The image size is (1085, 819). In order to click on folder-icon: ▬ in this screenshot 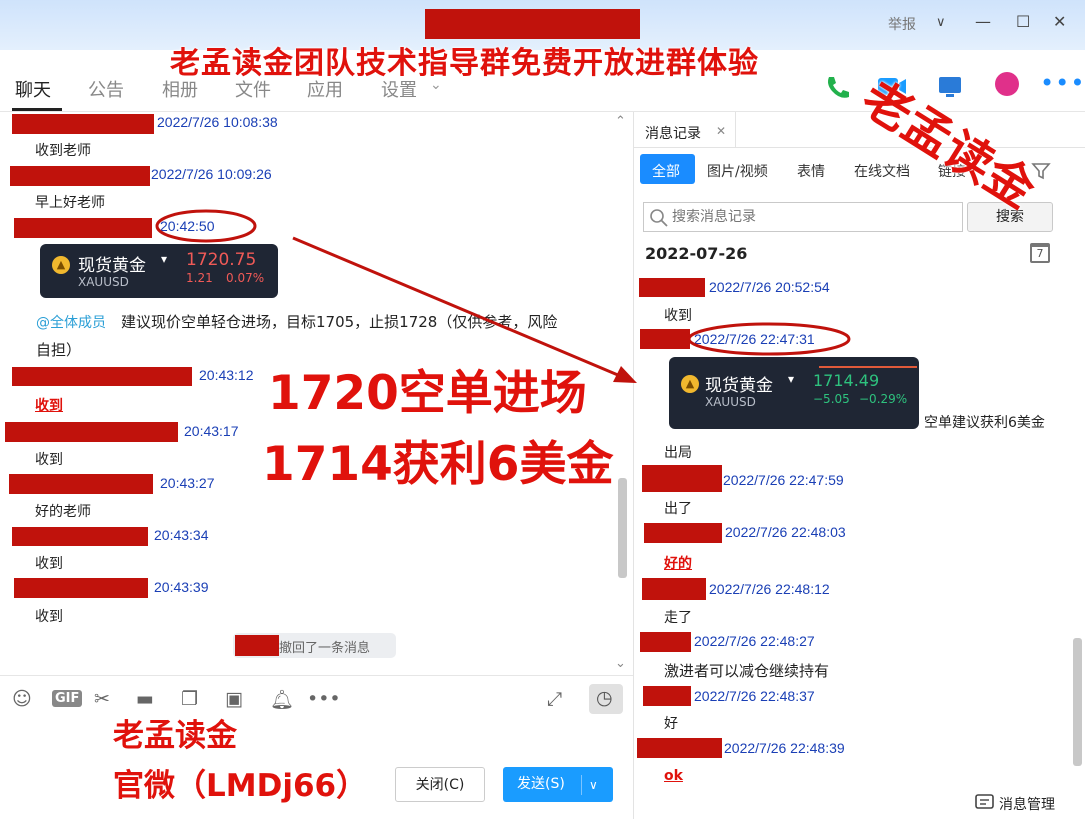, I will do `click(145, 699)`.